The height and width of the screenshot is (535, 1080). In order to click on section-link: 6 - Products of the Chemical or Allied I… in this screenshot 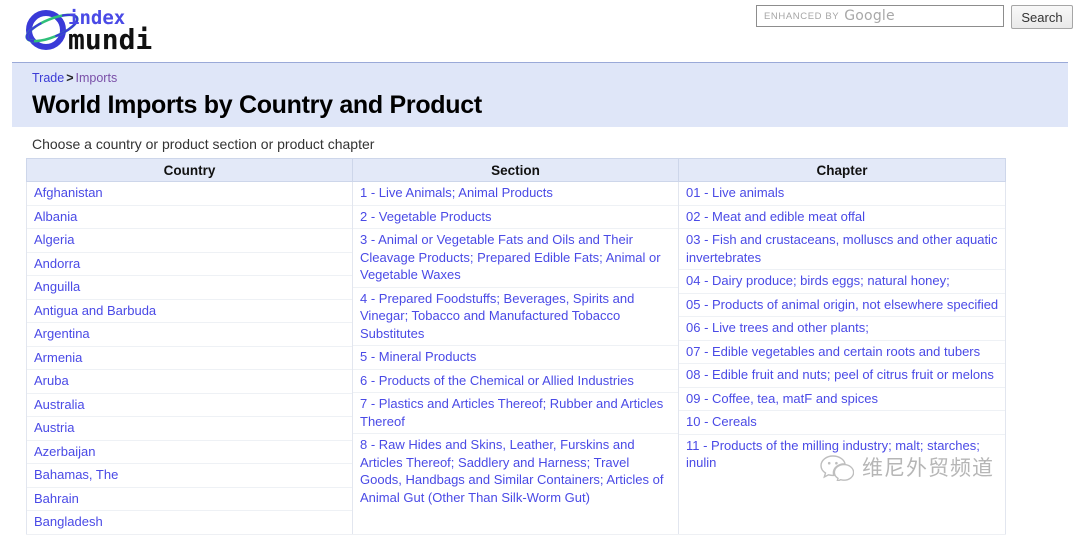, I will do `click(497, 380)`.